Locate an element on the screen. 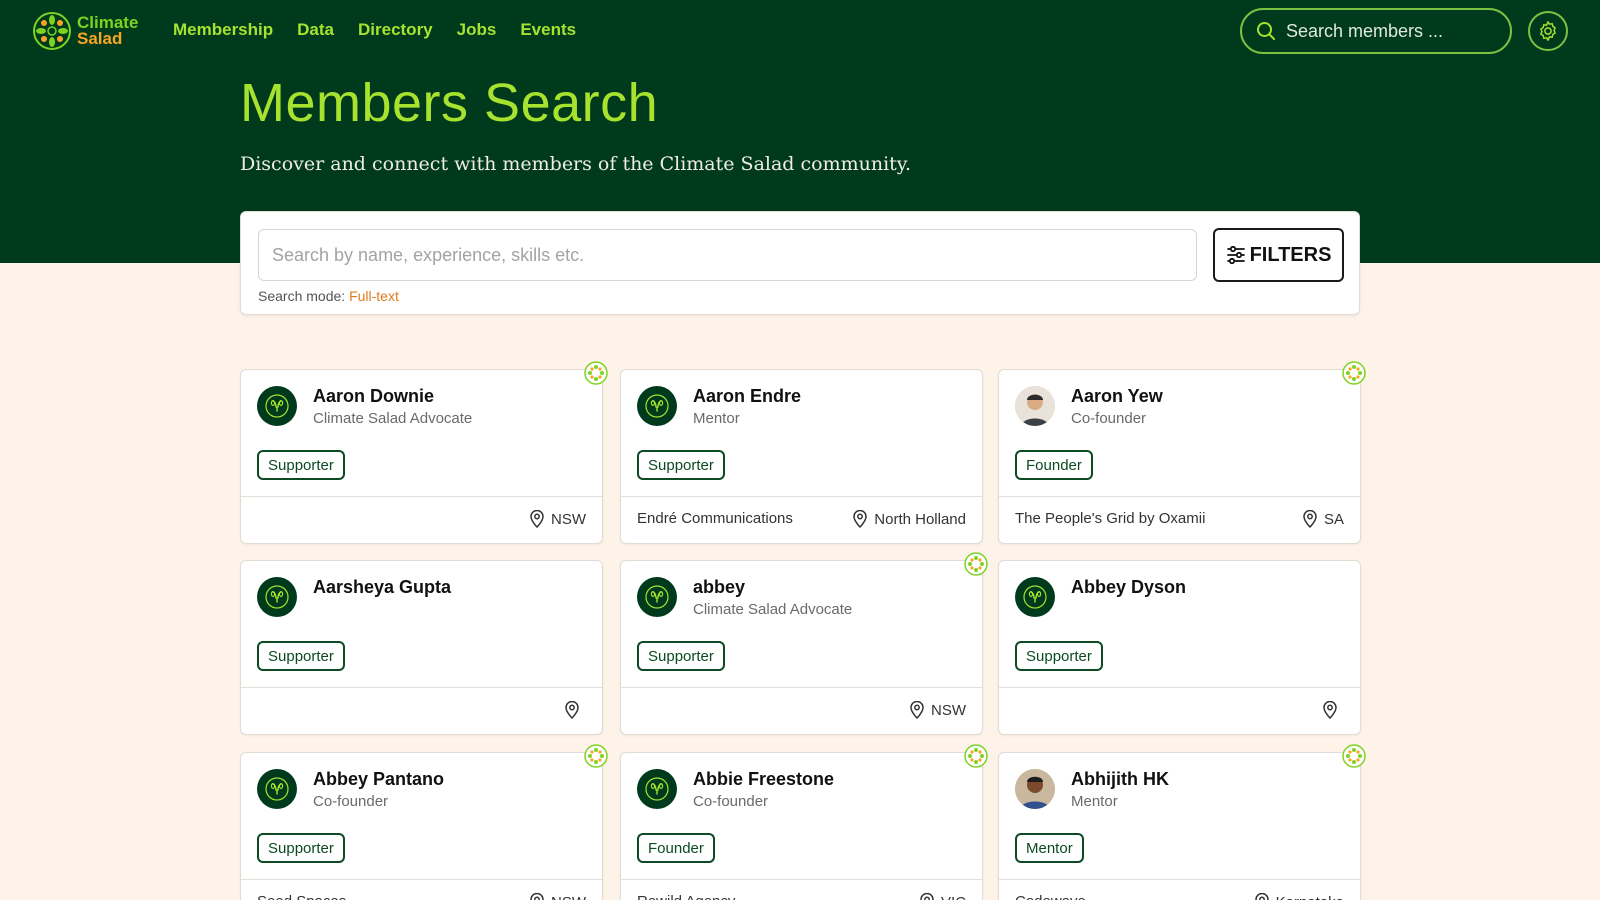 This screenshot has height=900, width=1600. member-type-badge: Mentor is located at coordinates (1049, 848).